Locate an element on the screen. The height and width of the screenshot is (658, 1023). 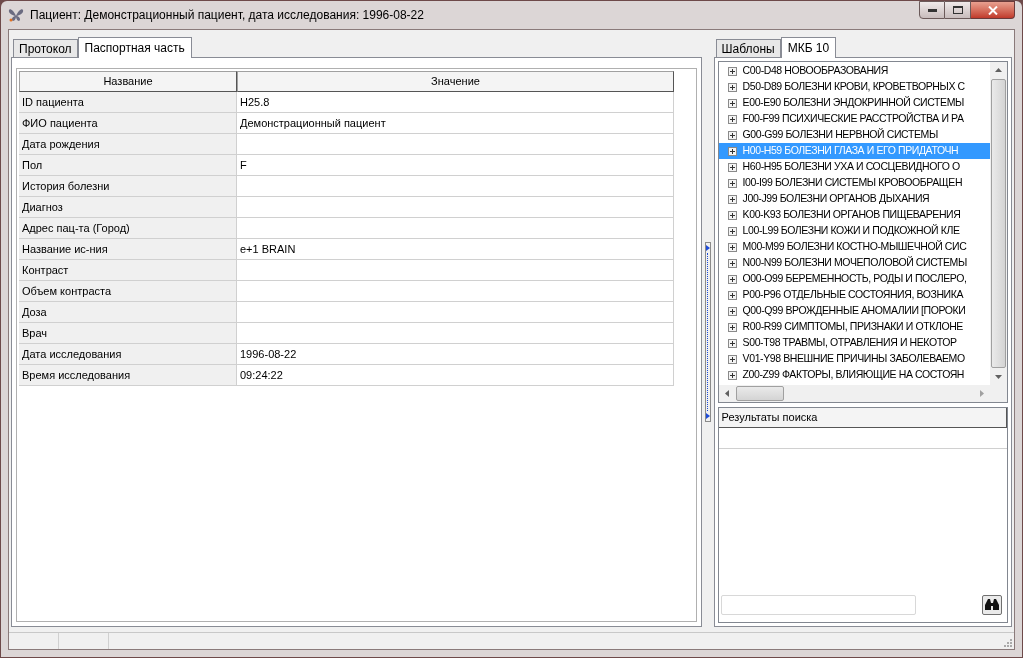
splitter-handle is located at coordinates (707, 331).